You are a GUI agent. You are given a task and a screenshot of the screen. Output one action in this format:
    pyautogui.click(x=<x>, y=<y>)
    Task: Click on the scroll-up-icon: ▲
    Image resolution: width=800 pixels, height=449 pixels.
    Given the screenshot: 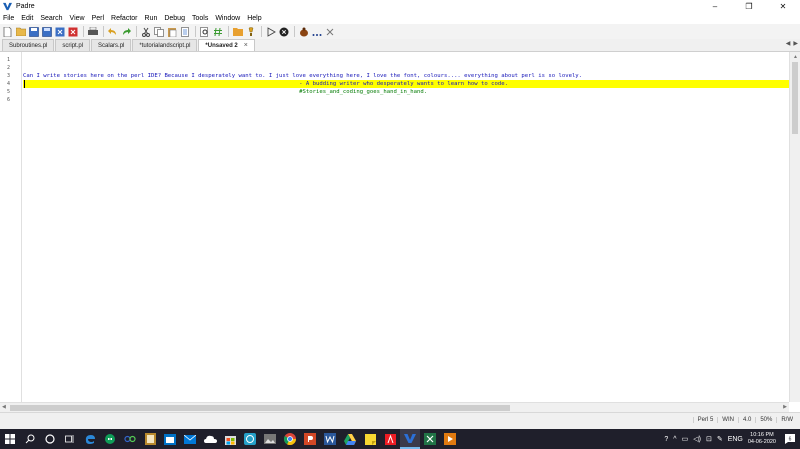 What is the action you would take?
    pyautogui.click(x=795, y=56)
    